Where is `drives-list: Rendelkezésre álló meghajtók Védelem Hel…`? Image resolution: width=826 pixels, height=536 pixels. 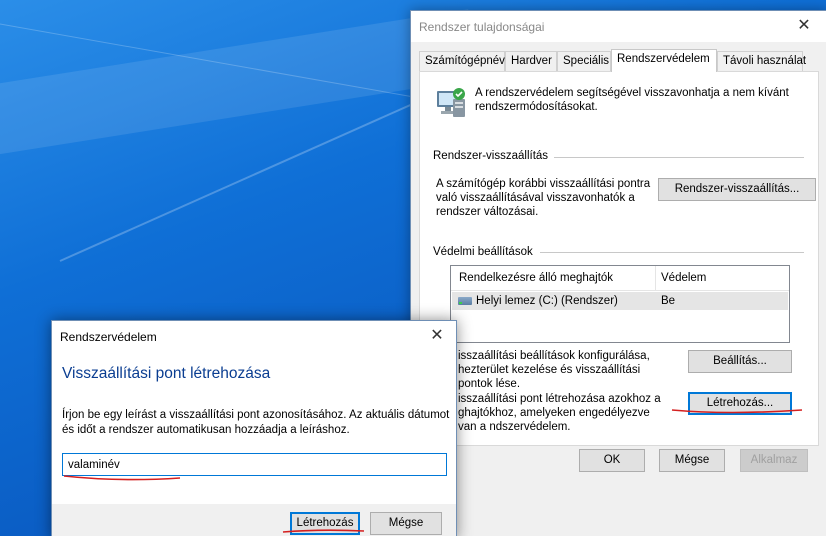
drives-list: Rendelkezésre álló meghajtók Védelem Hel… is located at coordinates (620, 304).